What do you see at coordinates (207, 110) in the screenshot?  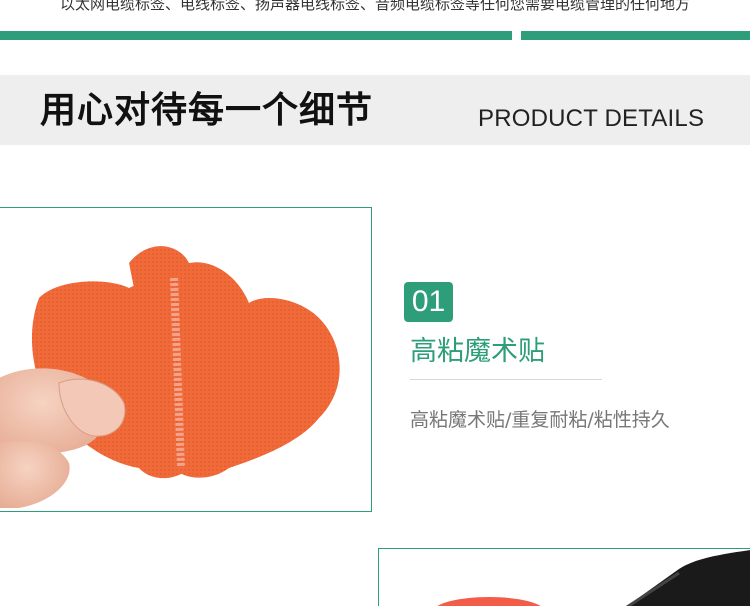 I see `section-title-cn: 用心对待每一个细节` at bounding box center [207, 110].